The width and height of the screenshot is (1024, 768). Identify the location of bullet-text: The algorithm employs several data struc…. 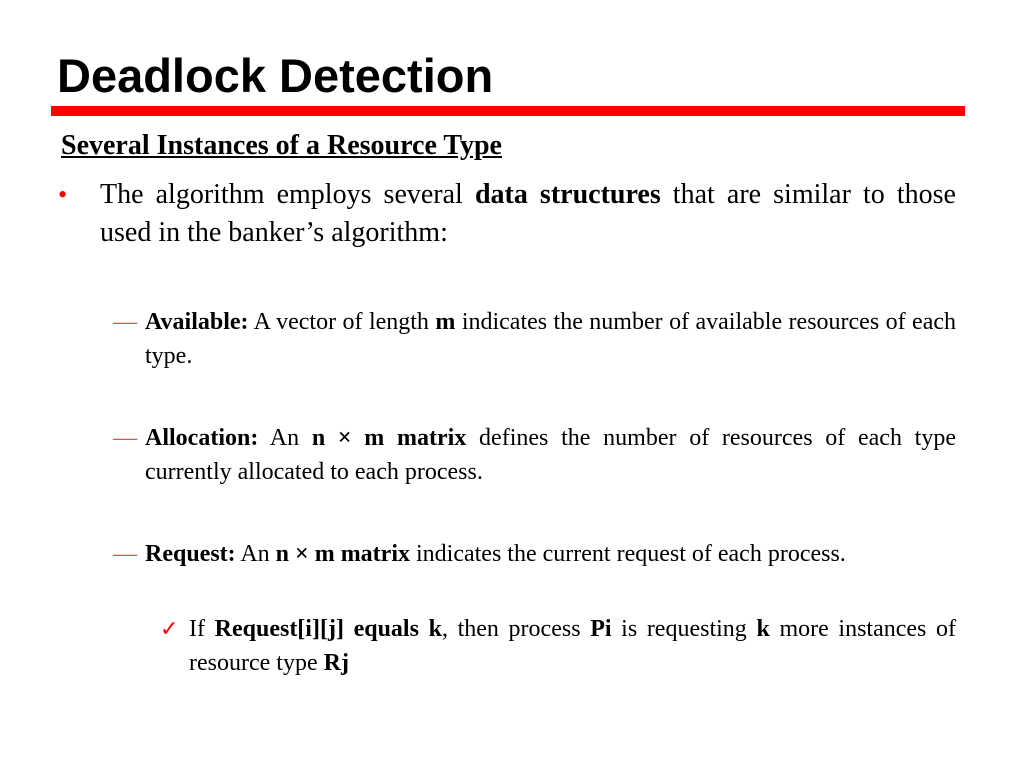
(528, 214).